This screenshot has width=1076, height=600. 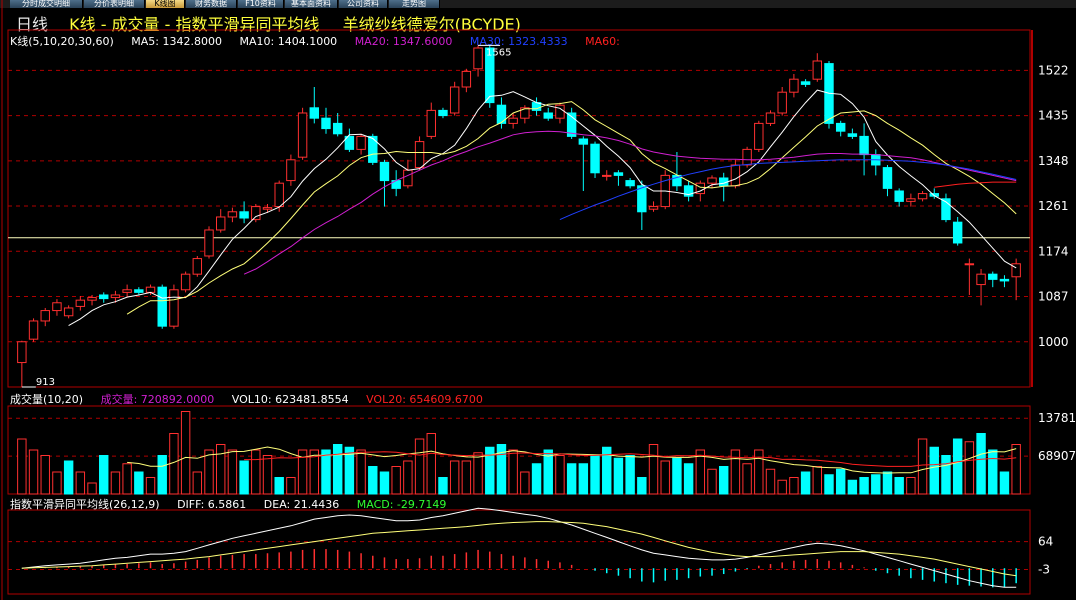 What do you see at coordinates (1053, 342) in the screenshot?
I see `kline-y-tick-label: 1000` at bounding box center [1053, 342].